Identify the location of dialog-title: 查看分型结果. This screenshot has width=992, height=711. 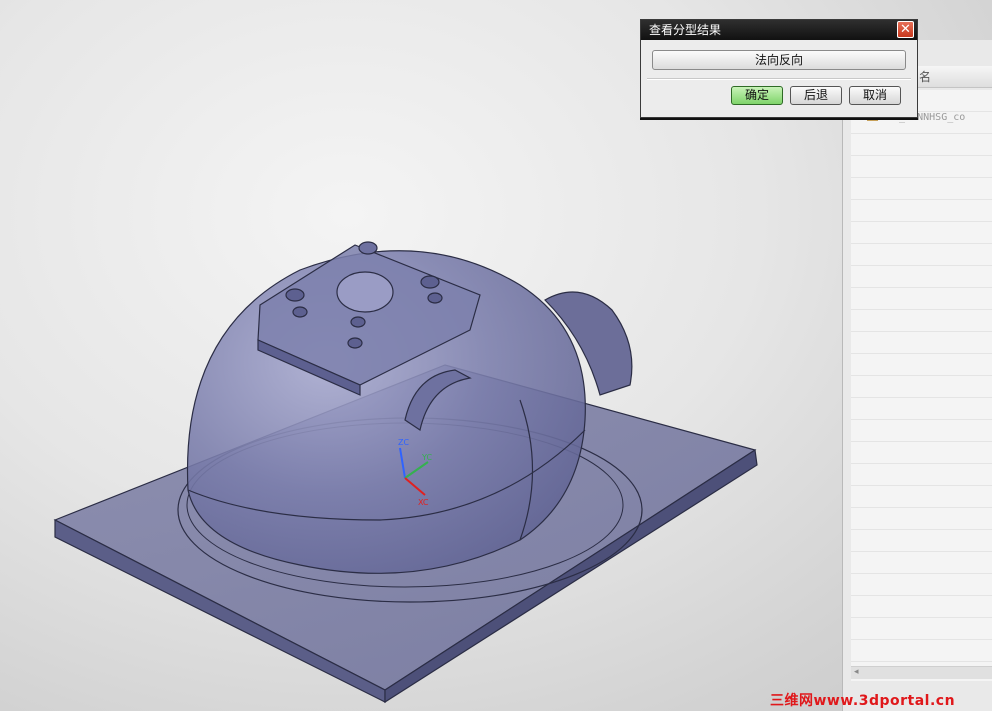
(685, 30).